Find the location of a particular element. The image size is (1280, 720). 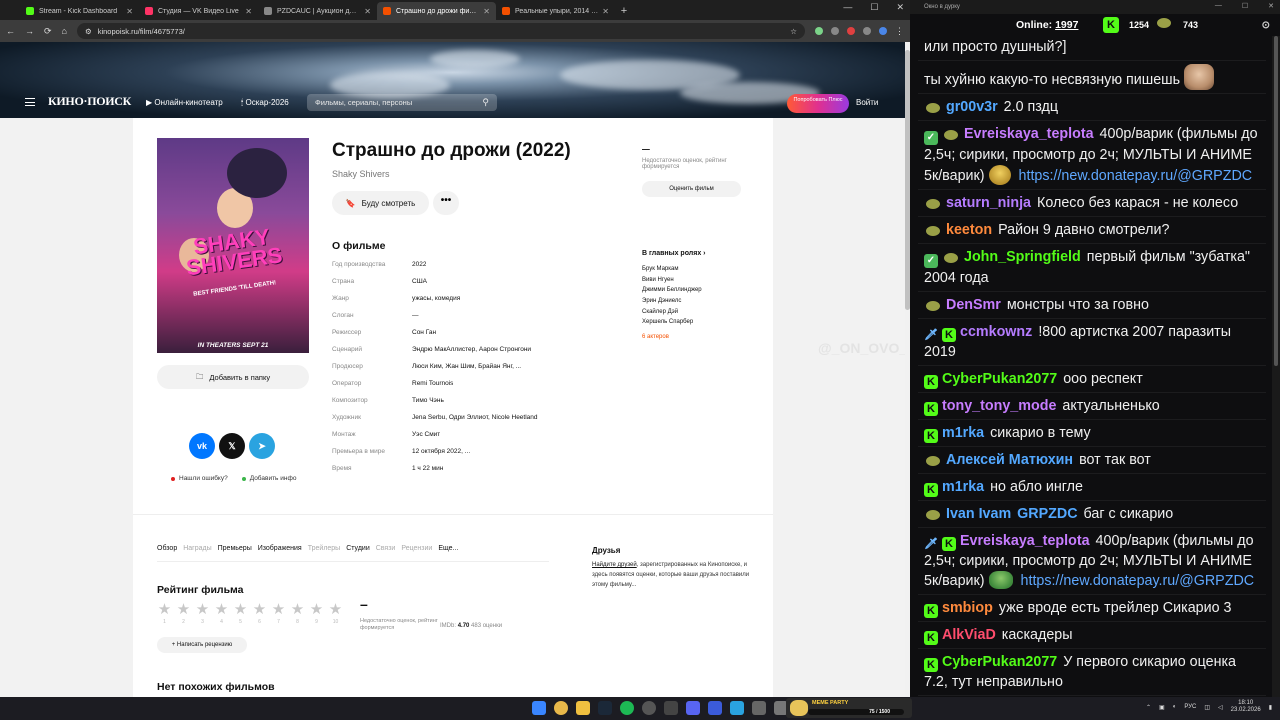

about-value: Эндрю МакАллистер, Аарон Стронгони is located at coordinates (471, 354).